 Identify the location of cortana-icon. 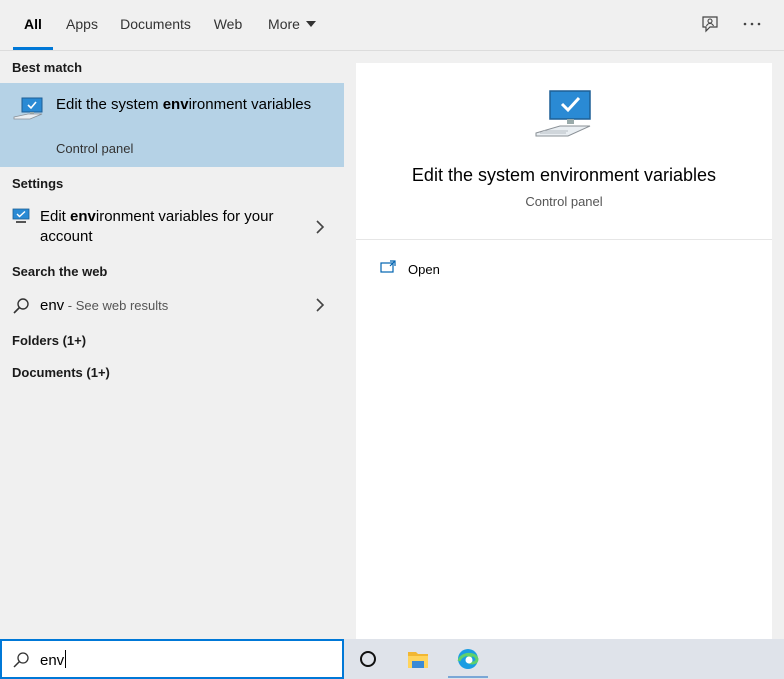
(368, 659).